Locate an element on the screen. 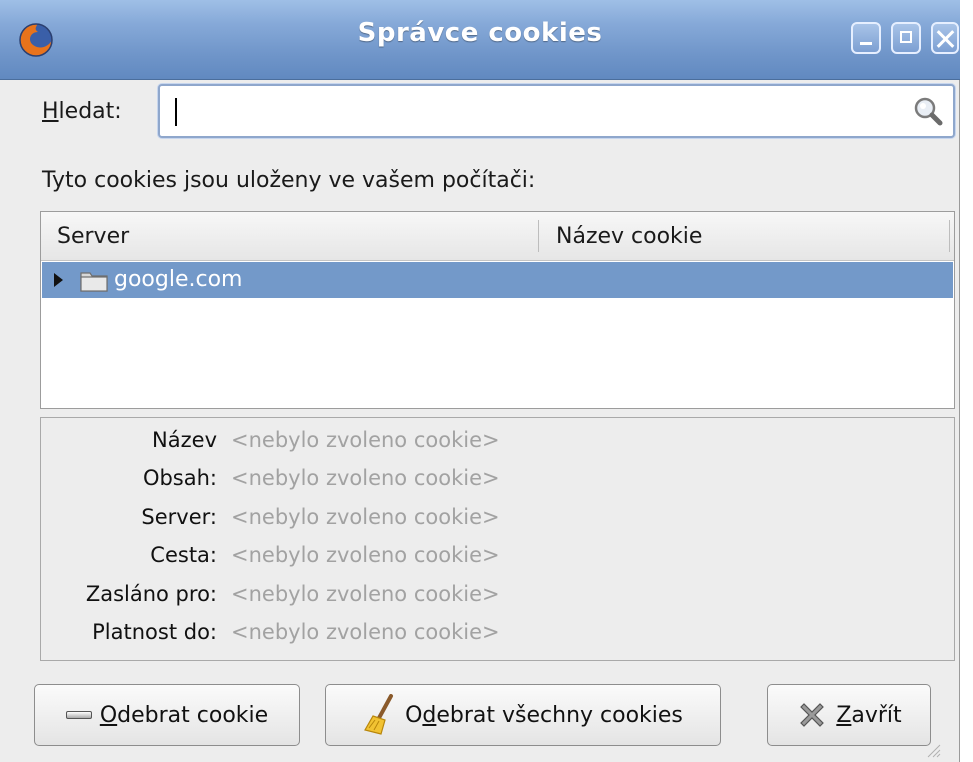 Image resolution: width=973 pixels, height=762 pixels. remove-all-label: Odebrat všechny cookies is located at coordinates (544, 715).